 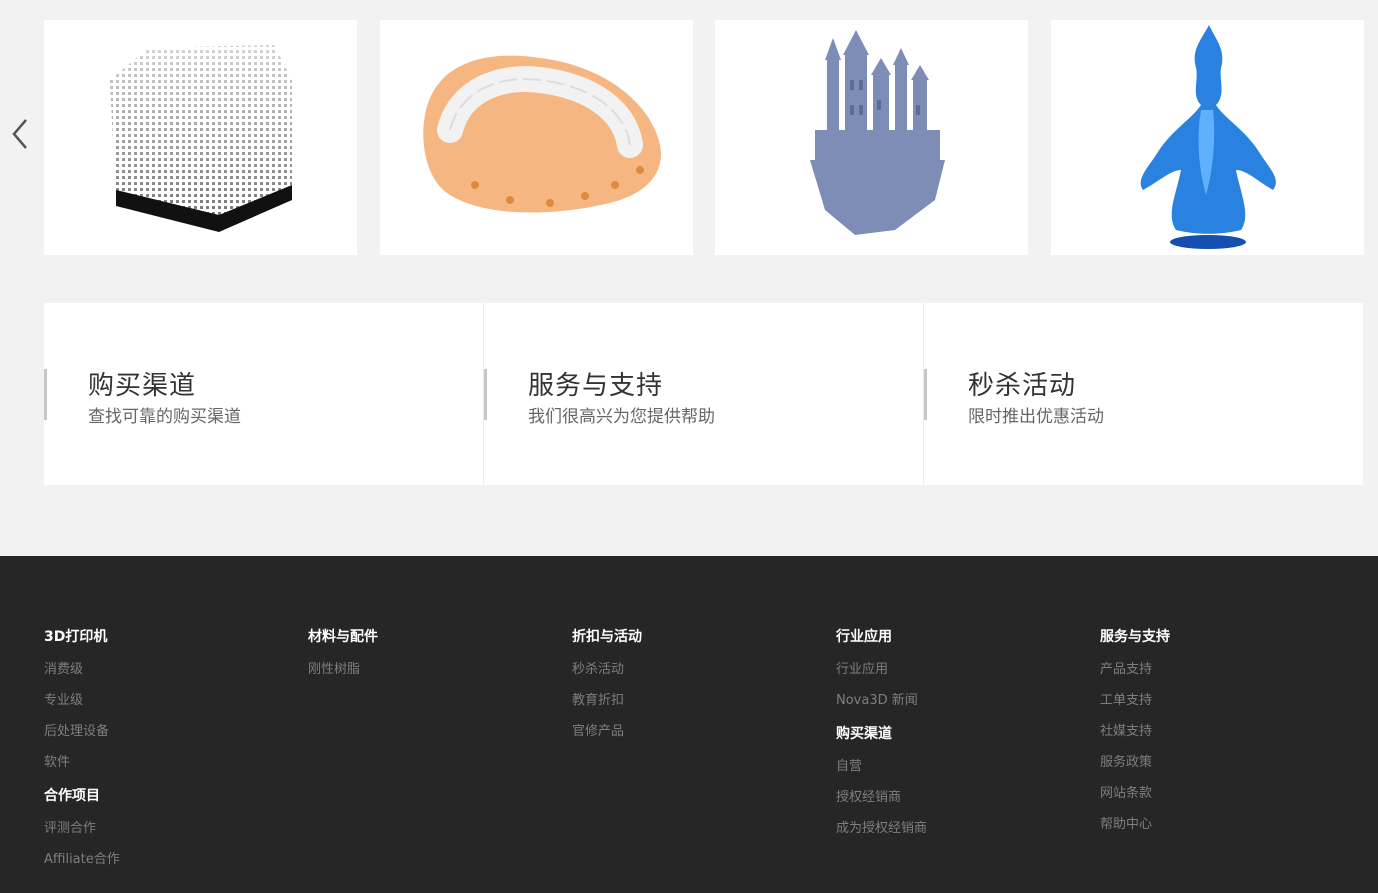 What do you see at coordinates (1143, 394) in the screenshot?
I see `feature-flash-sale: 秒杀活动 限时推出优惠活动` at bounding box center [1143, 394].